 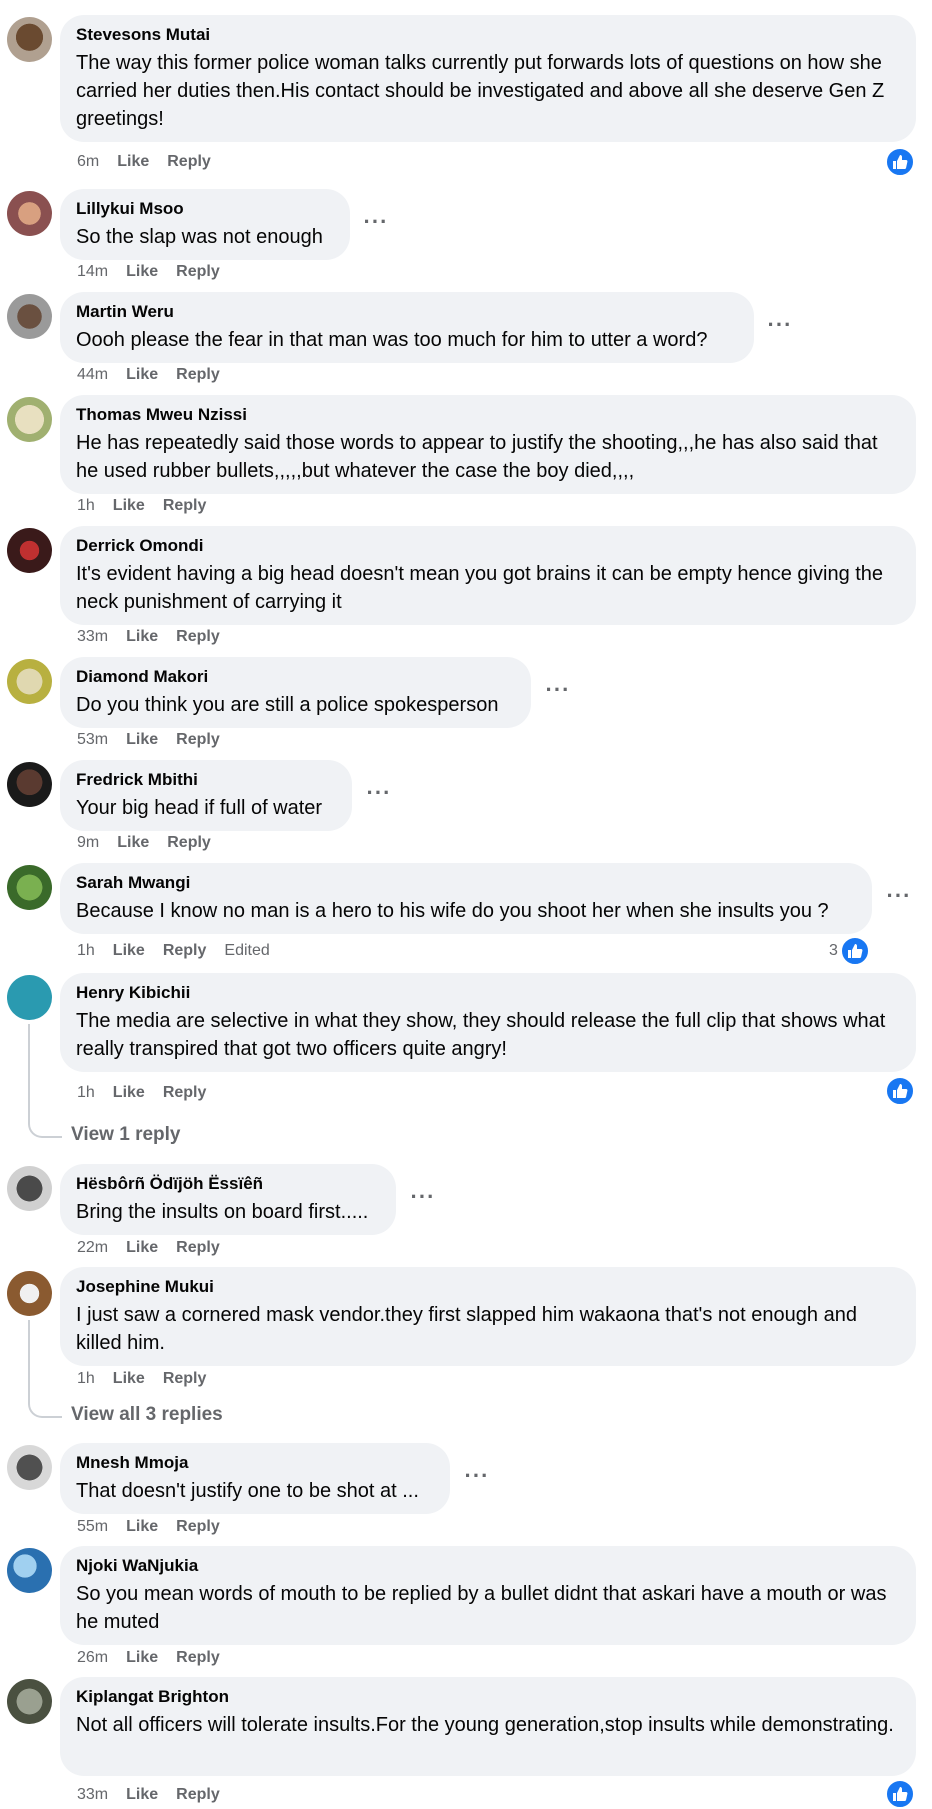 What do you see at coordinates (153, 843) in the screenshot?
I see `comment-actions: 9m Like Reply` at bounding box center [153, 843].